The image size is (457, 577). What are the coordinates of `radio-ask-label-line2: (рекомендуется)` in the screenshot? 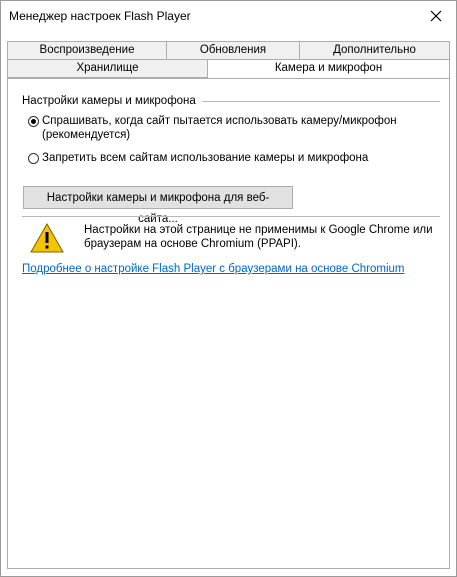 It's located at (86, 135).